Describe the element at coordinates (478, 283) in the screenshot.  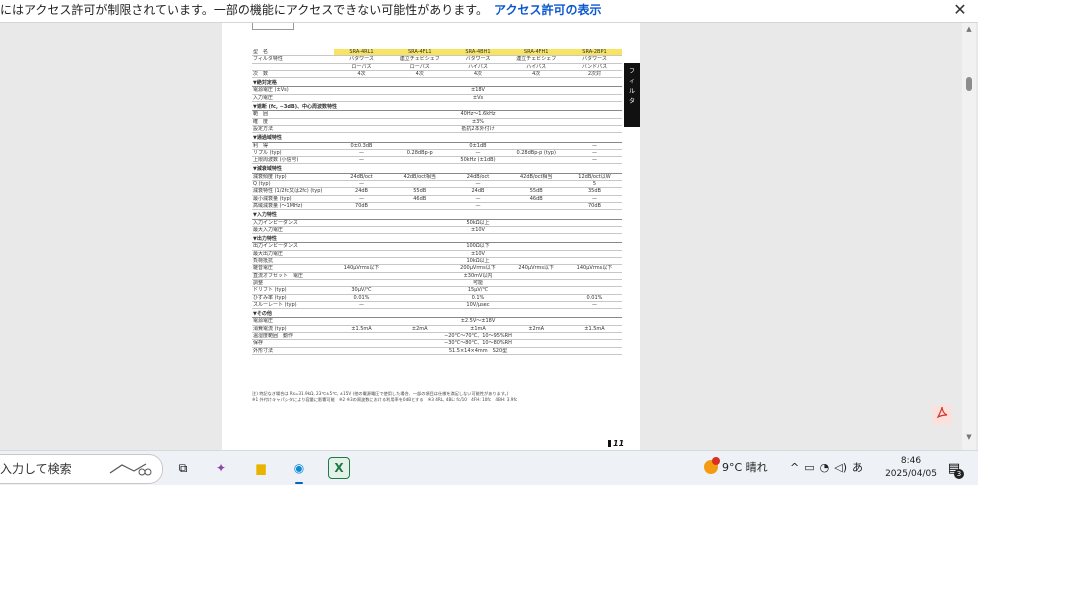
I see `spec-cell: 可能` at that location.